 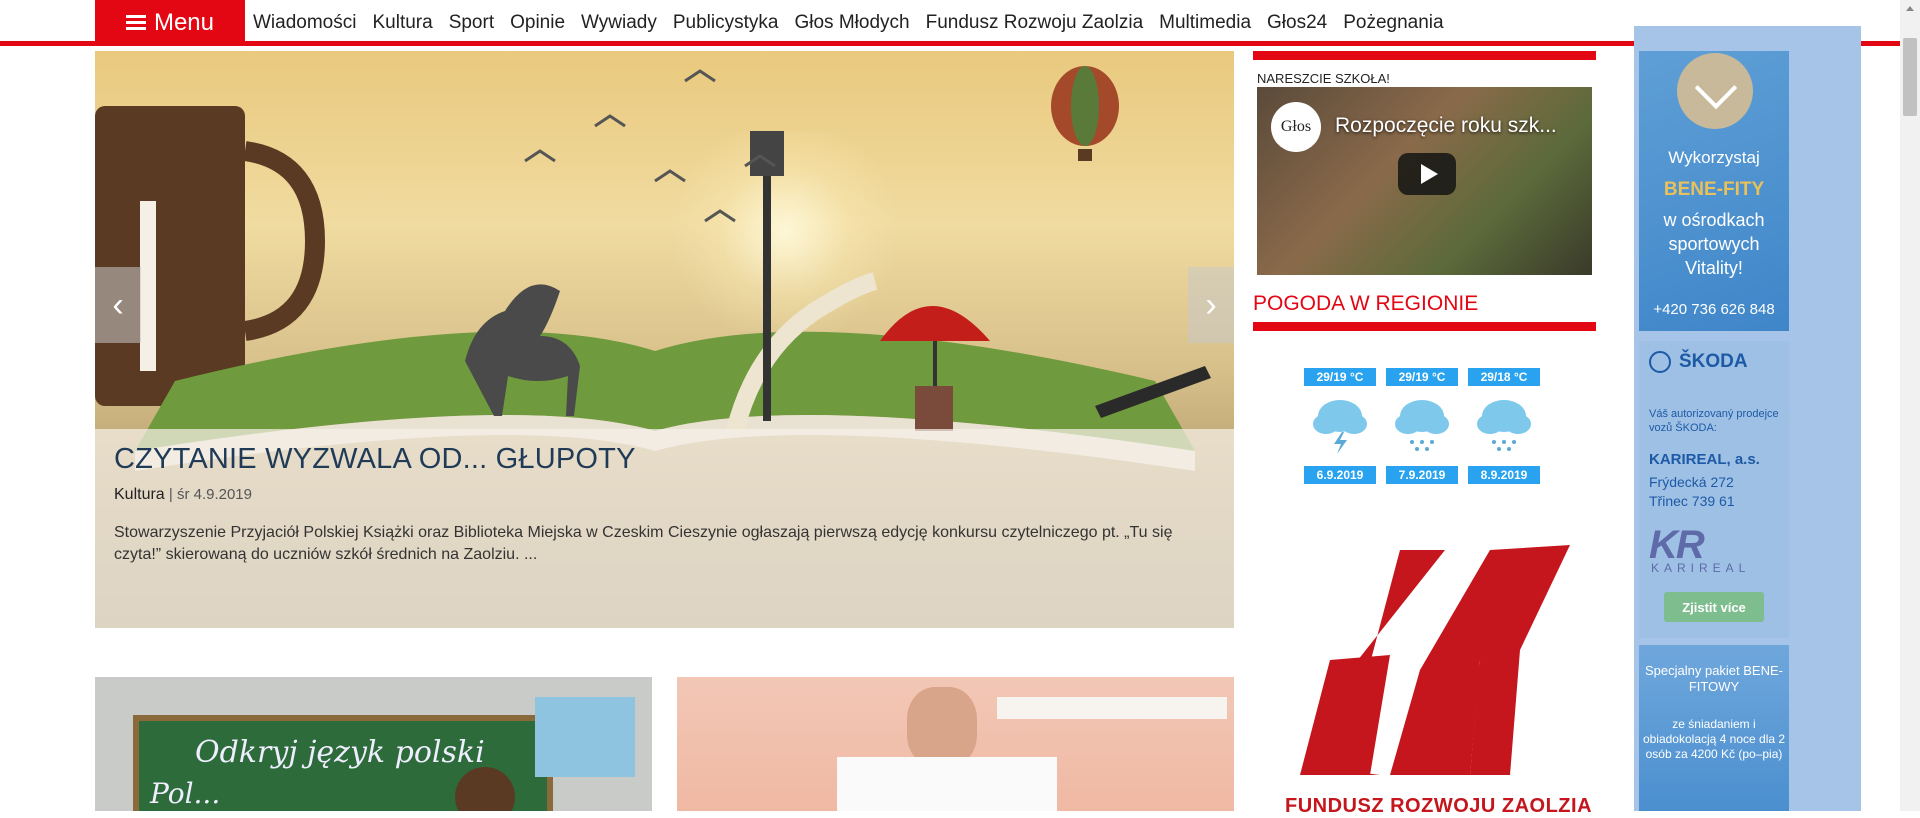 I want to click on nav-item-multimedia: Multimedia, so click(x=1205, y=23).